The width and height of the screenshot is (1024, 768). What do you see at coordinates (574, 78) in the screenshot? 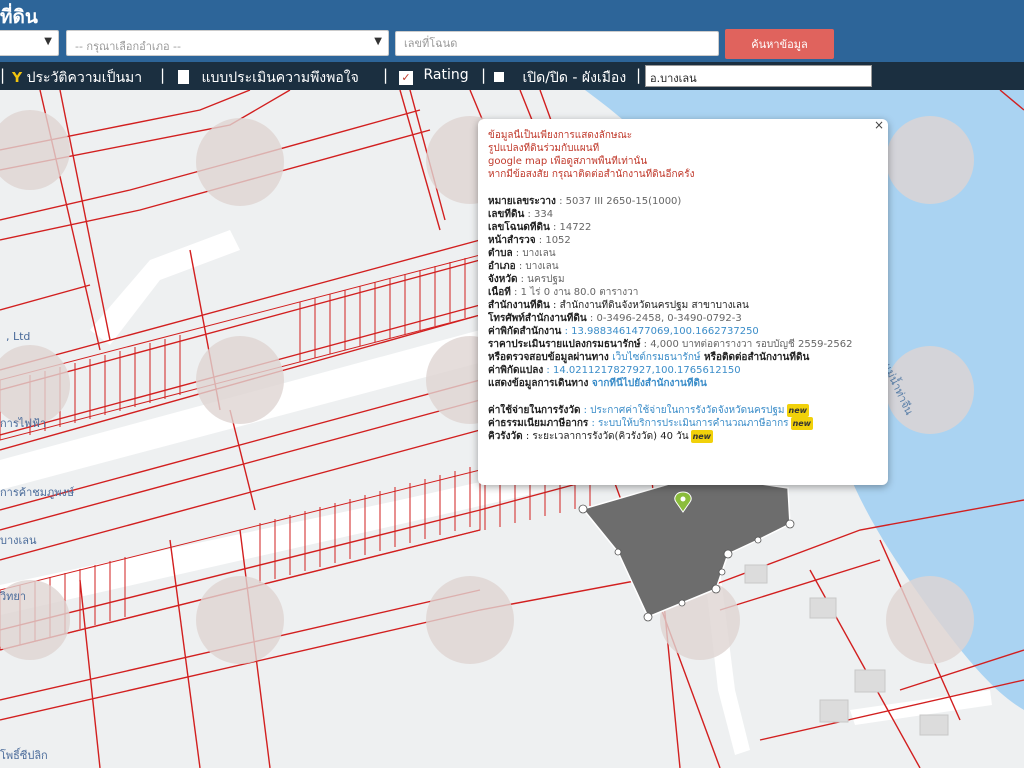
I see `zoning-toggle-label: เปิด/ปิด - ผังเมือง` at bounding box center [574, 78].